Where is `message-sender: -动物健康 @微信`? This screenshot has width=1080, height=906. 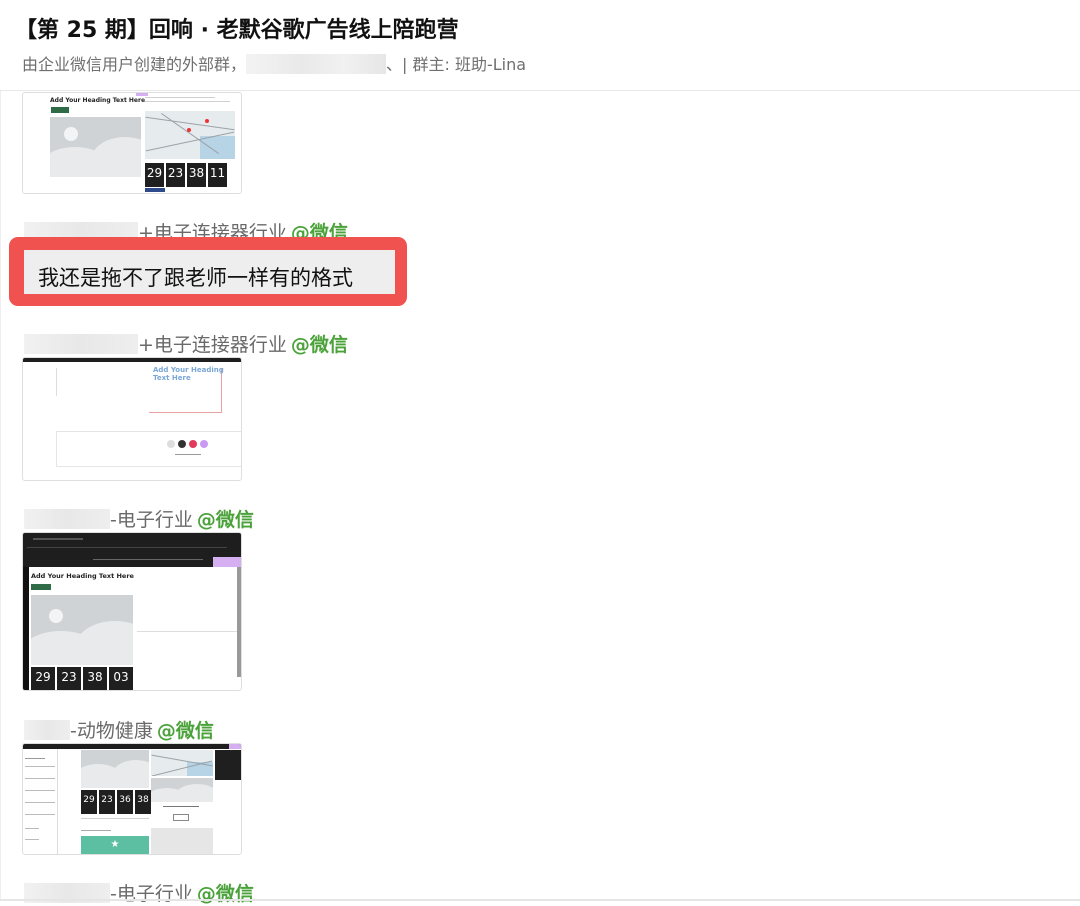 message-sender: -动物健康 @微信 is located at coordinates (119, 729).